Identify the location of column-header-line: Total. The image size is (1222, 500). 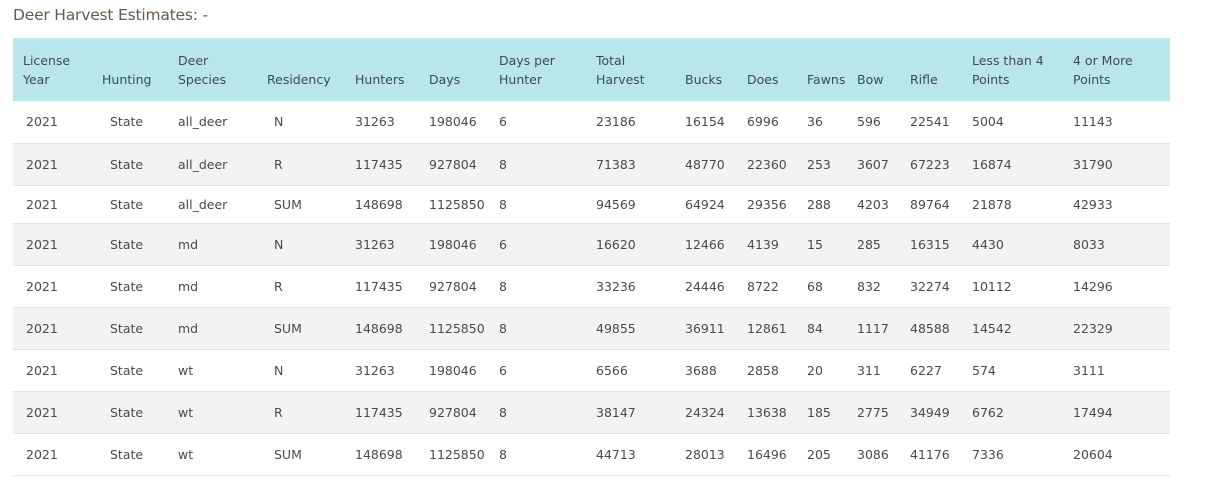
(611, 60).